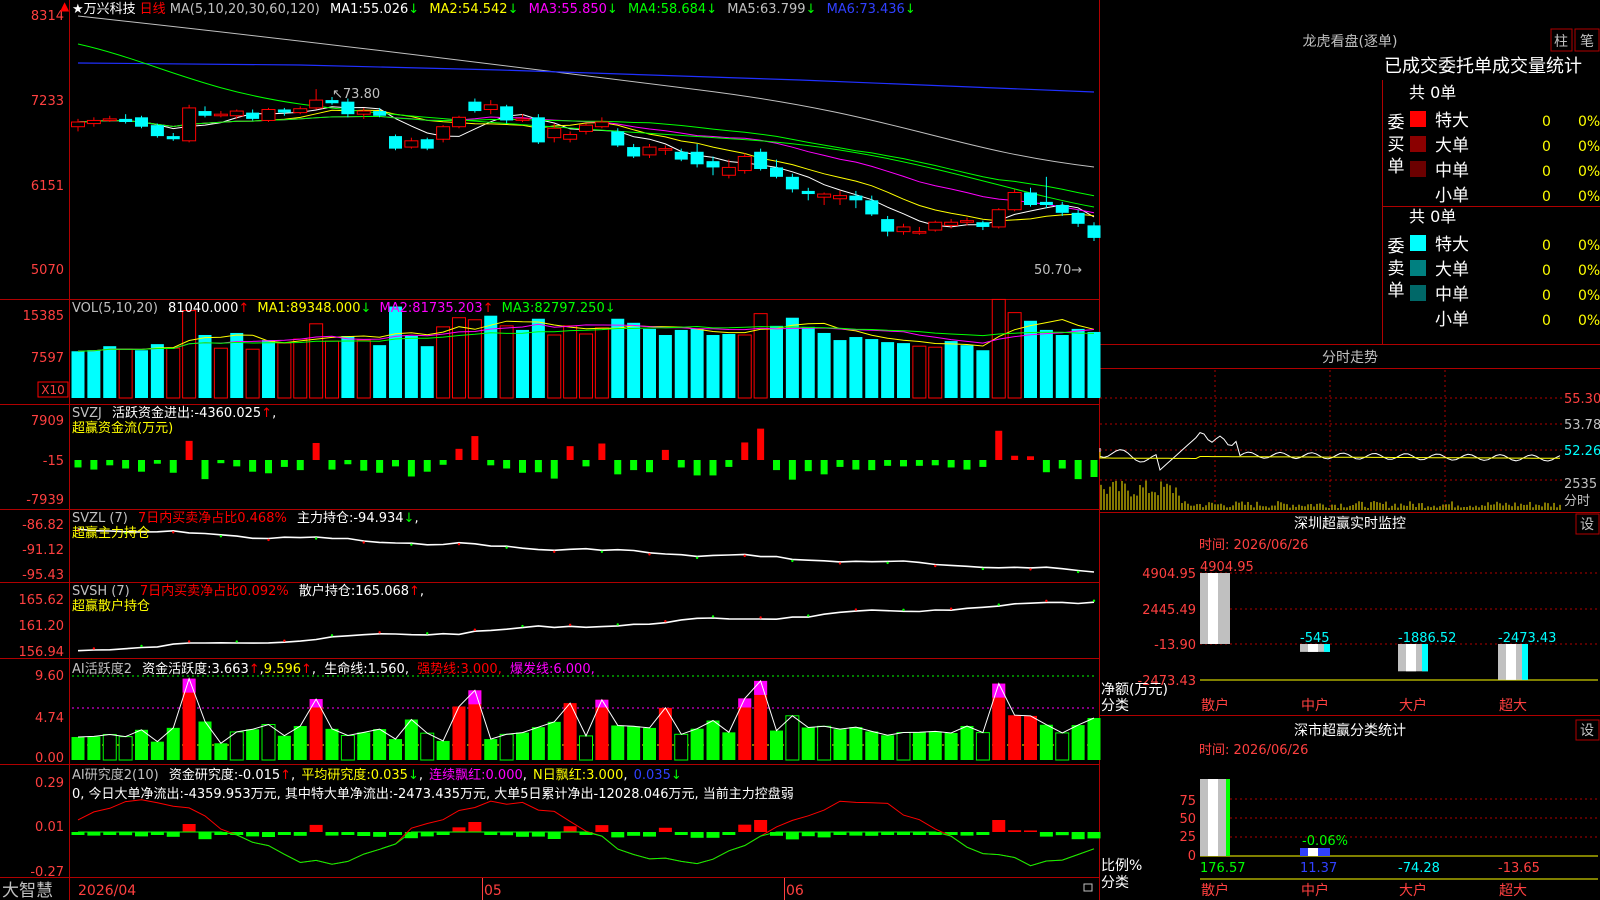  I want to click on svzj-legend: SVZJ 活跃资金进出:-4360.025↑,, so click(174, 413).